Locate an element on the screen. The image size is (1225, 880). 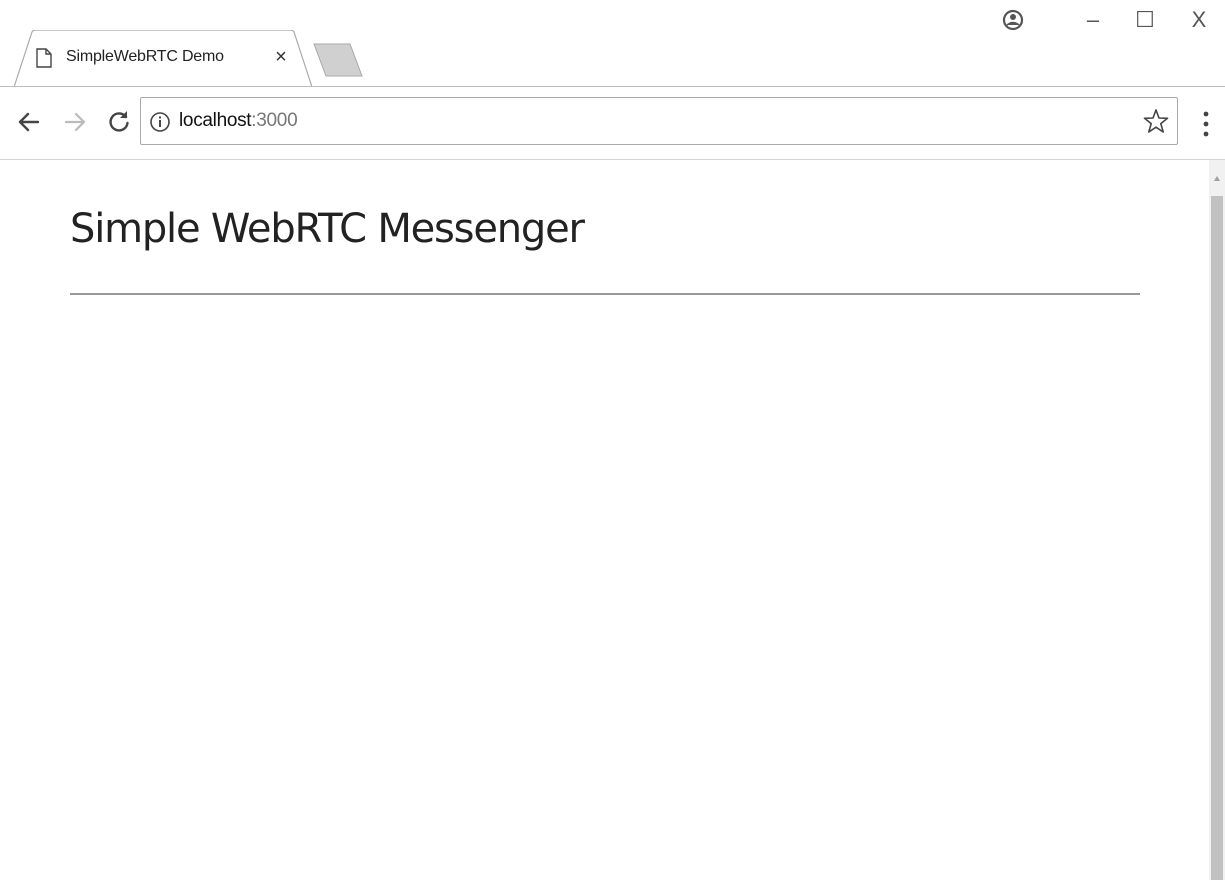
tab-simplewebrtc-demo: SimpleWebRTC Demo × is located at coordinates (164, 58).